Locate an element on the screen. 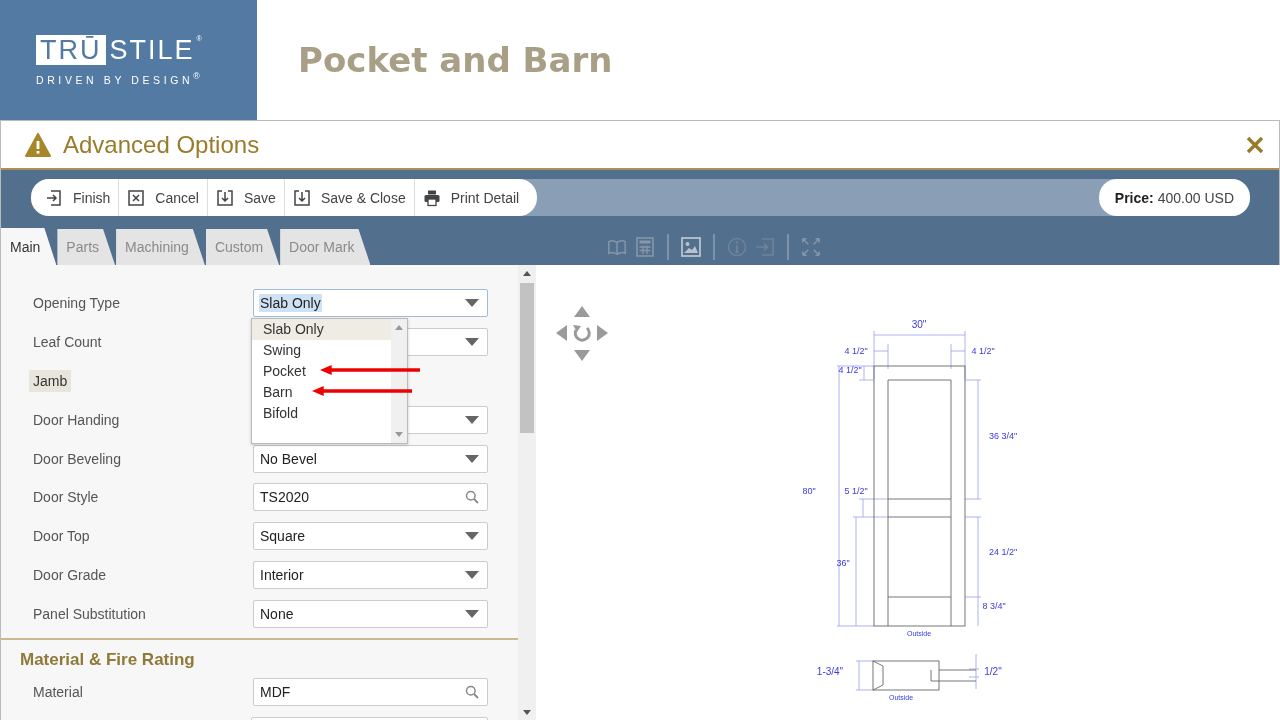 The width and height of the screenshot is (1280, 720). dialog-title: Advanced Options is located at coordinates (161, 144).